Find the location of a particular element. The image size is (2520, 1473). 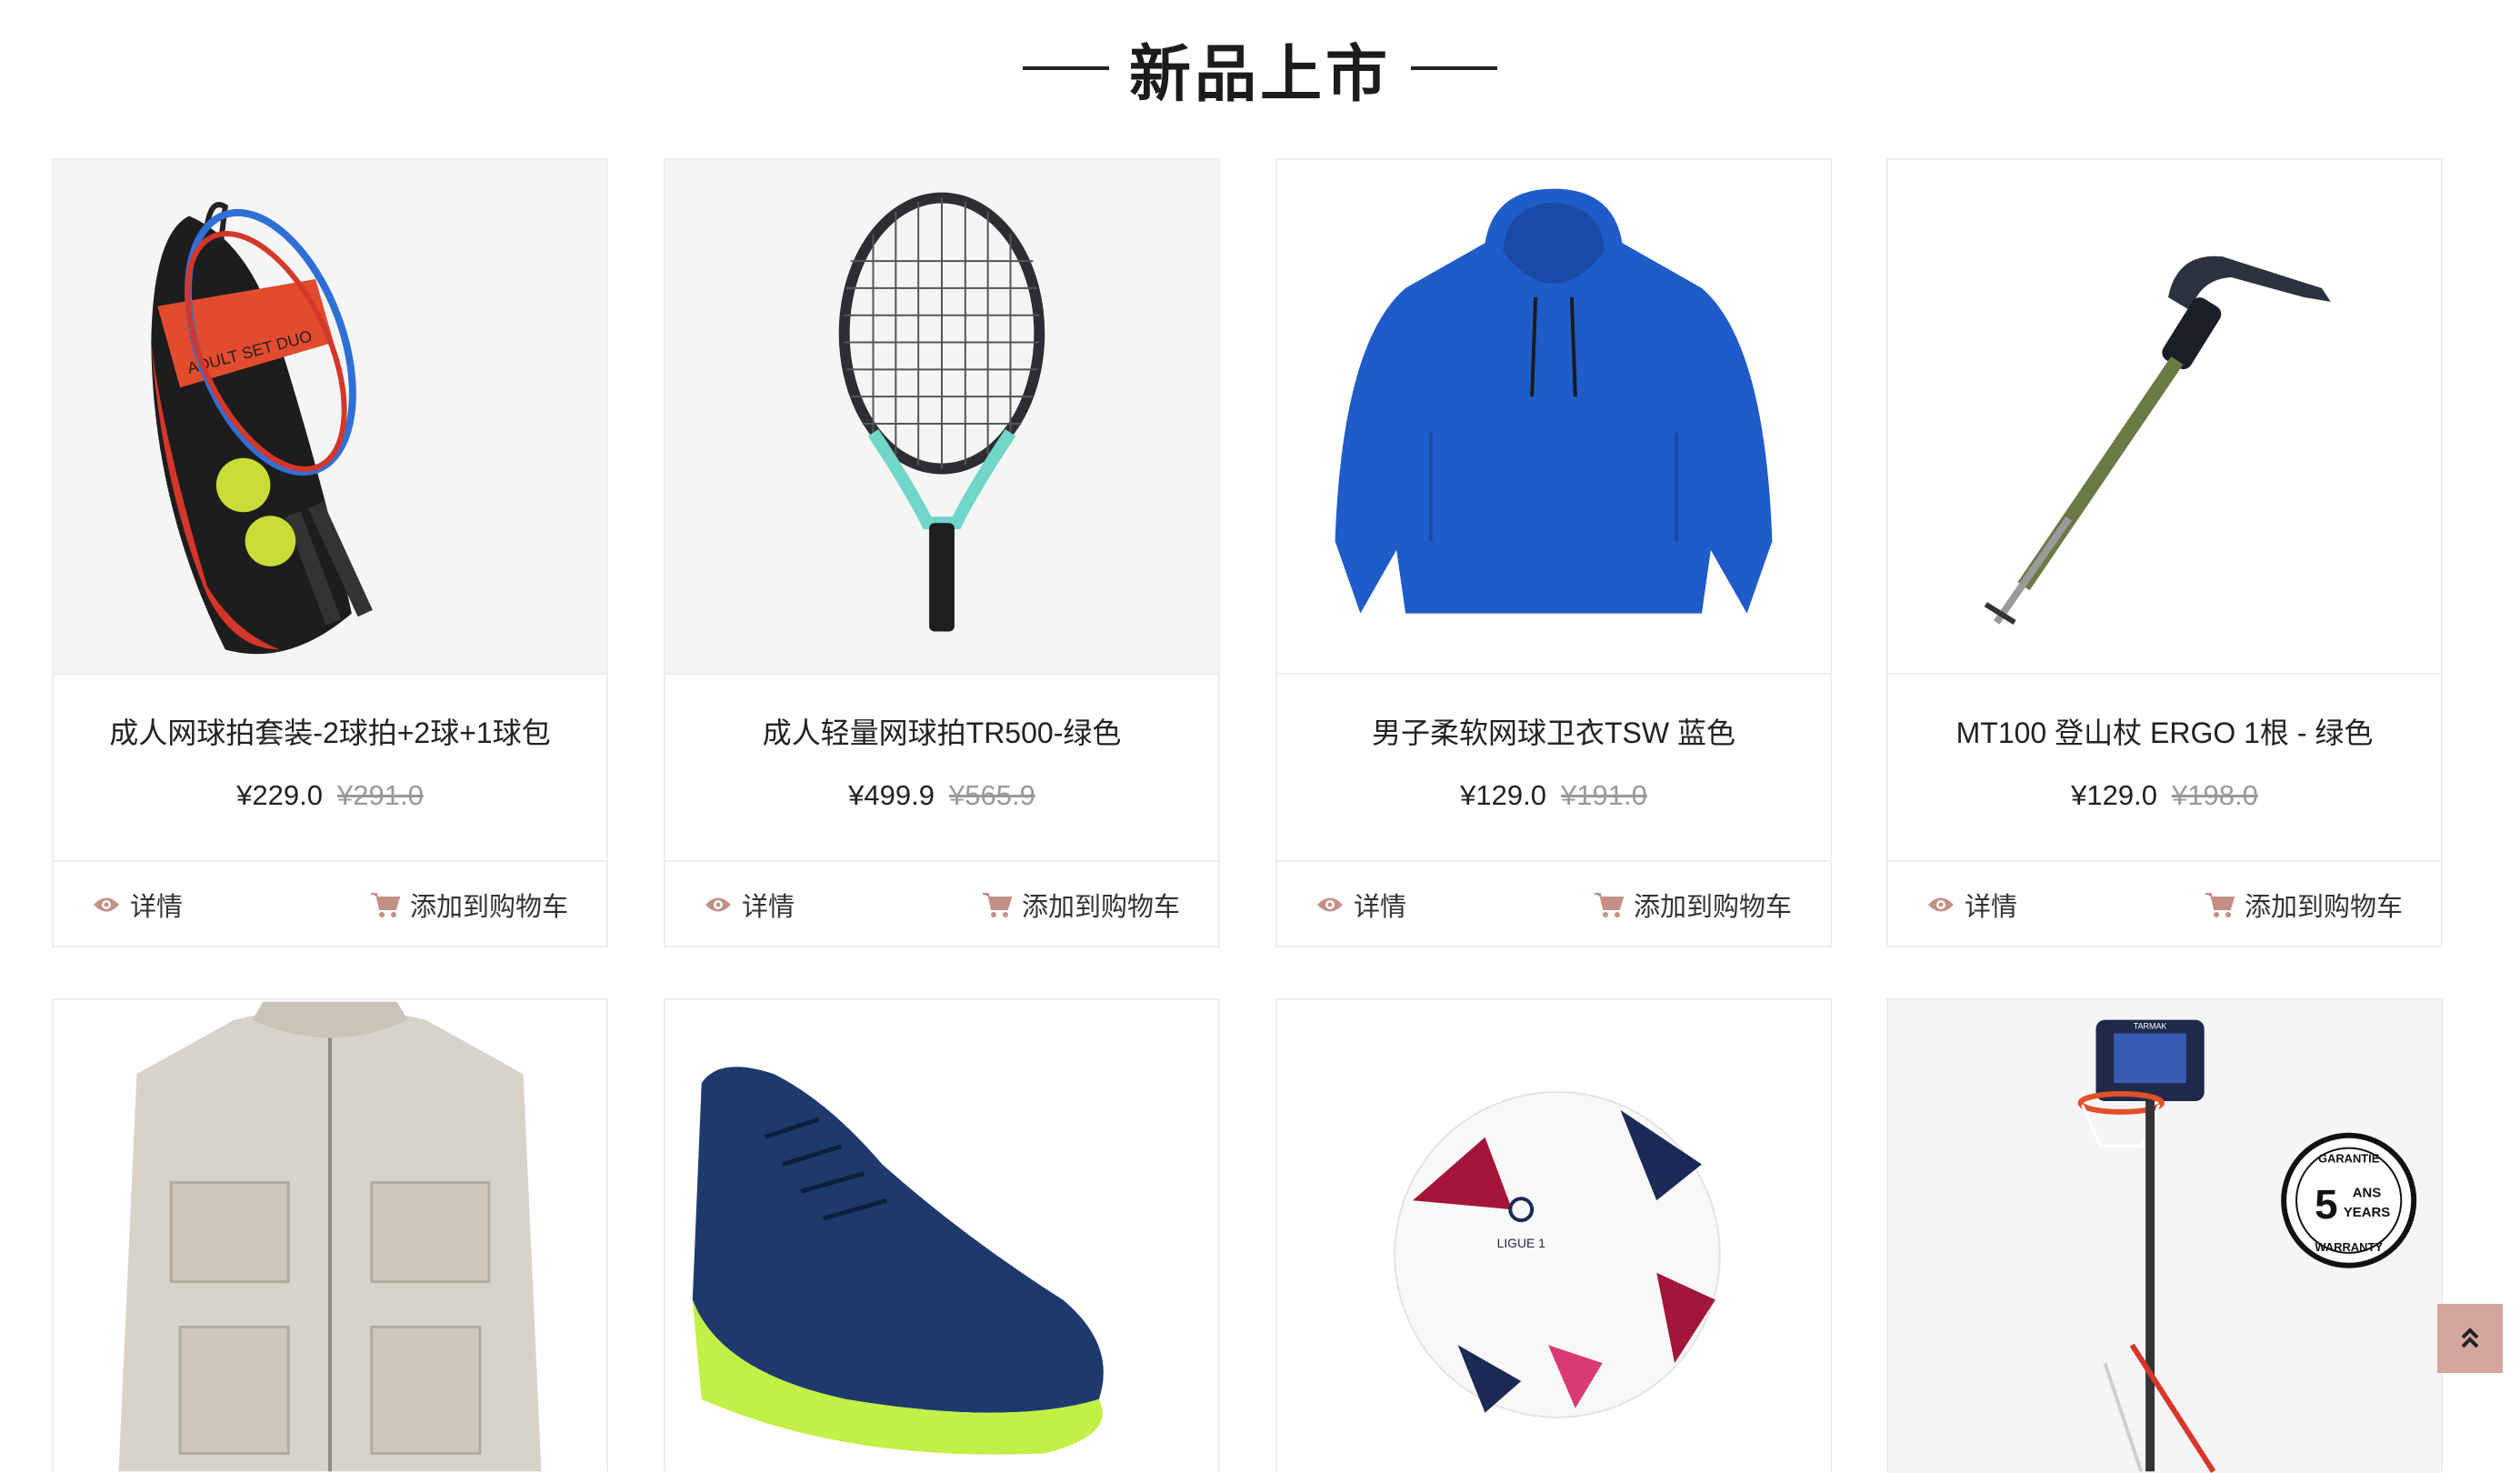

product-card: 男子柔软网球卫衣TSW 蓝色 ¥129.0 ¥191.0 详情 添加到购物车 is located at coordinates (1553, 552).